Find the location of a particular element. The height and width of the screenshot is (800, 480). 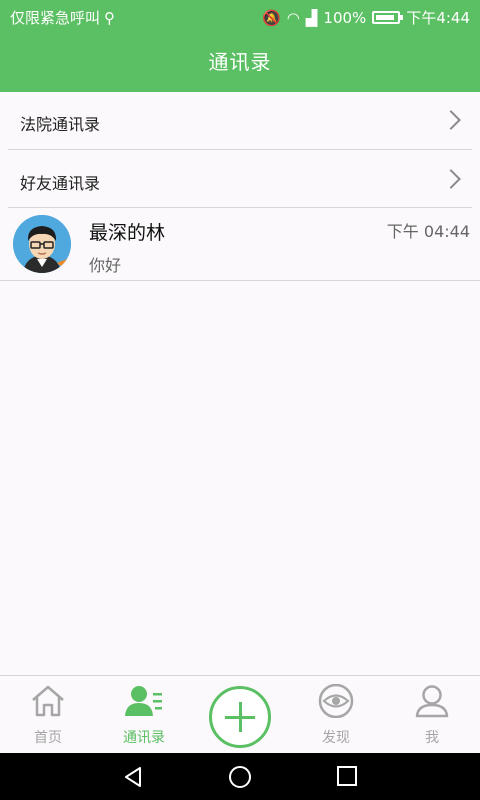

nav-contacts: 通讯录 is located at coordinates (144, 715).